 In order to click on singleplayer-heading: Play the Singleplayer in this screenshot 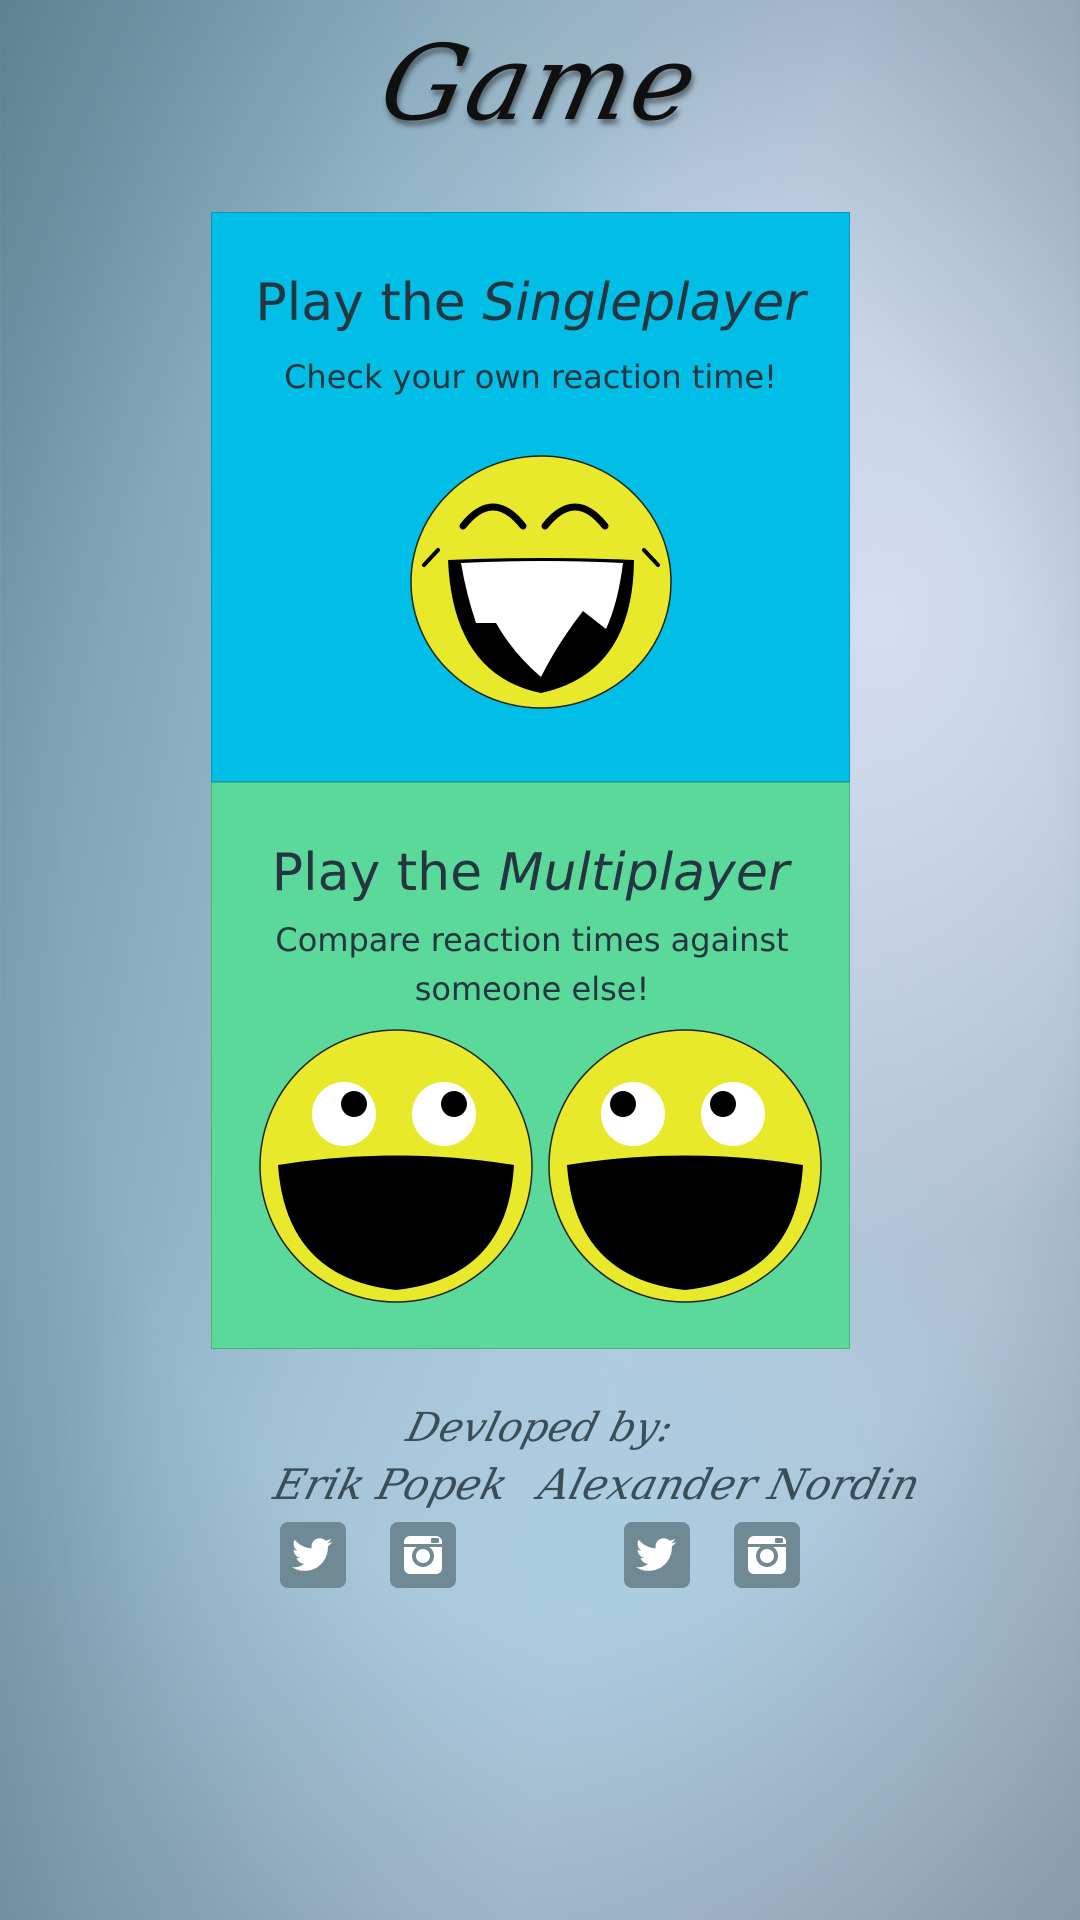, I will do `click(530, 303)`.